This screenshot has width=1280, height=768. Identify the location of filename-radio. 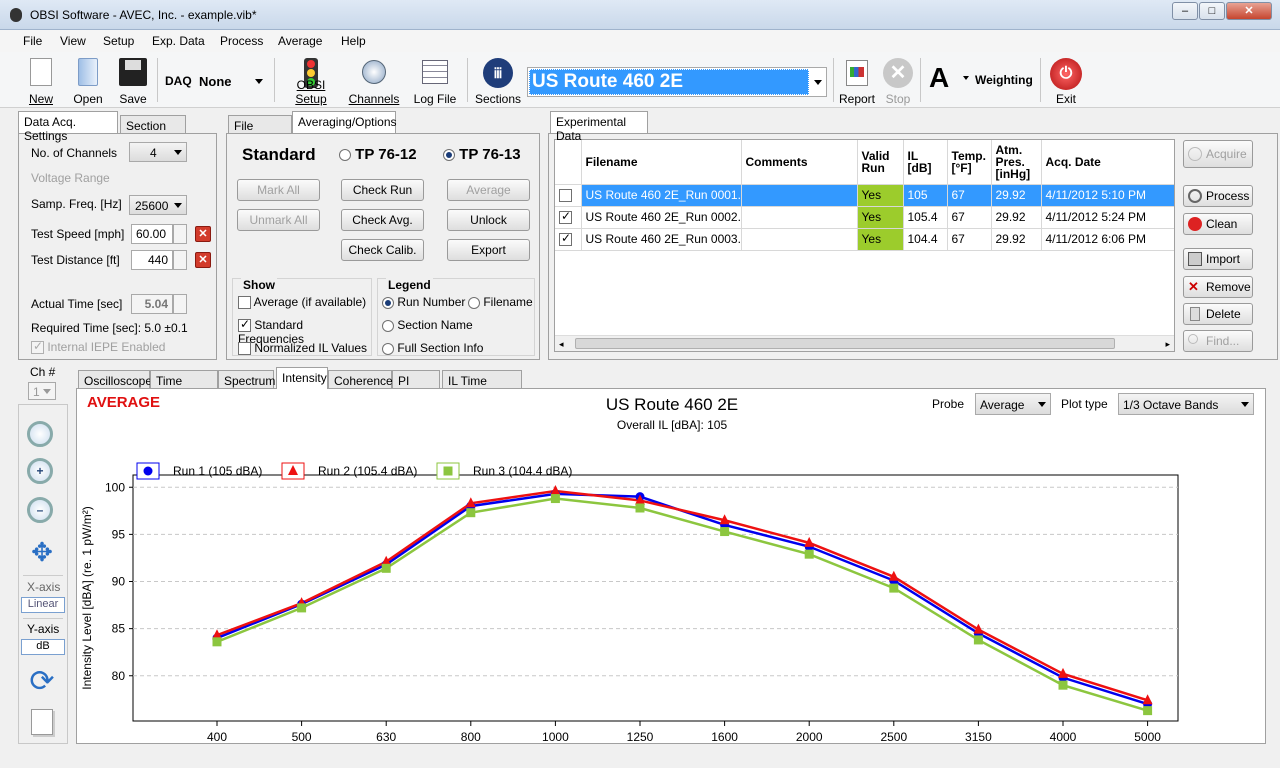
(474, 302).